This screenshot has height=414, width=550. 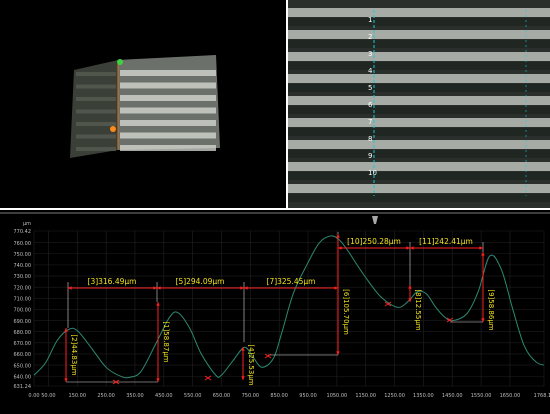 I want to click on x-tick-label: 850.00, so click(x=279, y=396).